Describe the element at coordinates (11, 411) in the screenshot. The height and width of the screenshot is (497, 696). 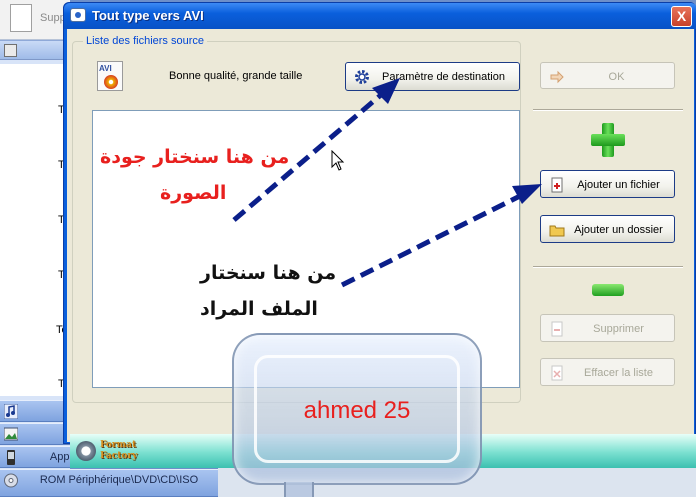
I see `music-note-icon` at that location.